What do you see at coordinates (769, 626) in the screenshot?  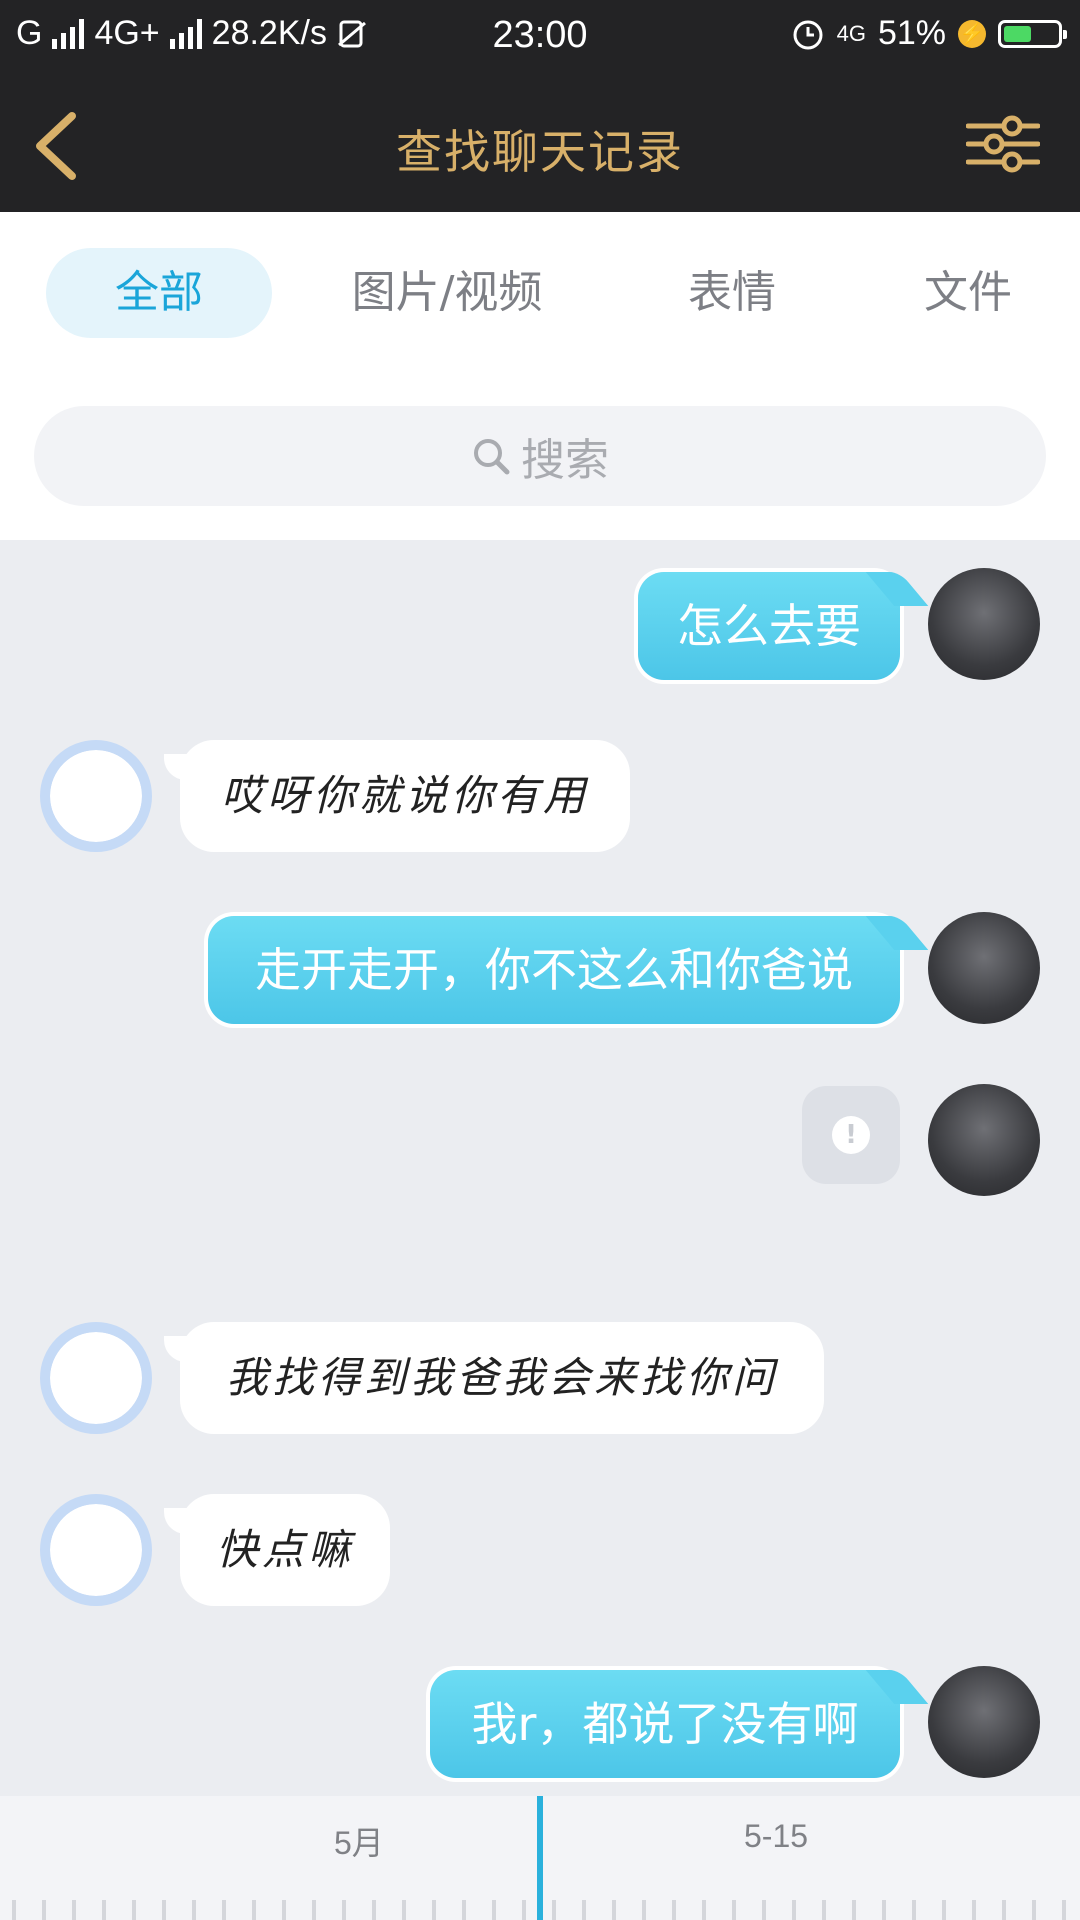 I see `message-bubble-out: 怎么去要` at bounding box center [769, 626].